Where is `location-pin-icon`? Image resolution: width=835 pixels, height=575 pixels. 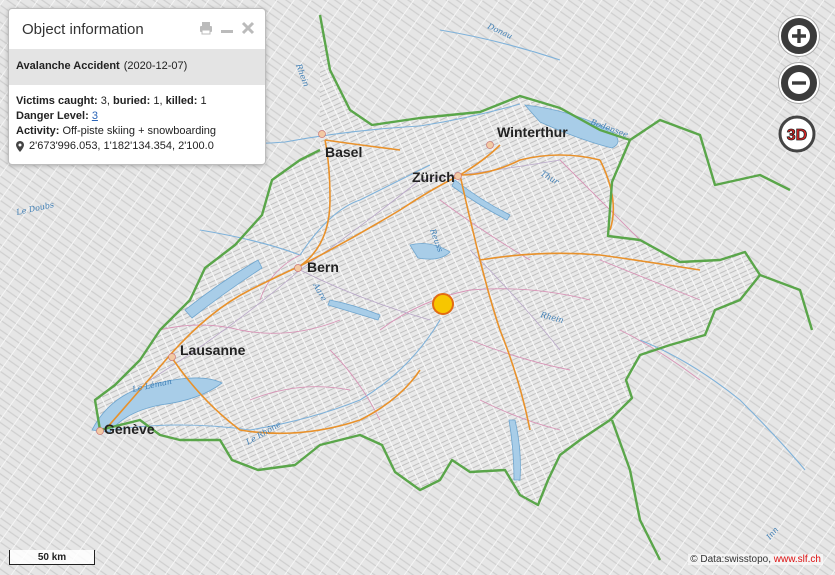
location-pin-icon is located at coordinates (20, 146).